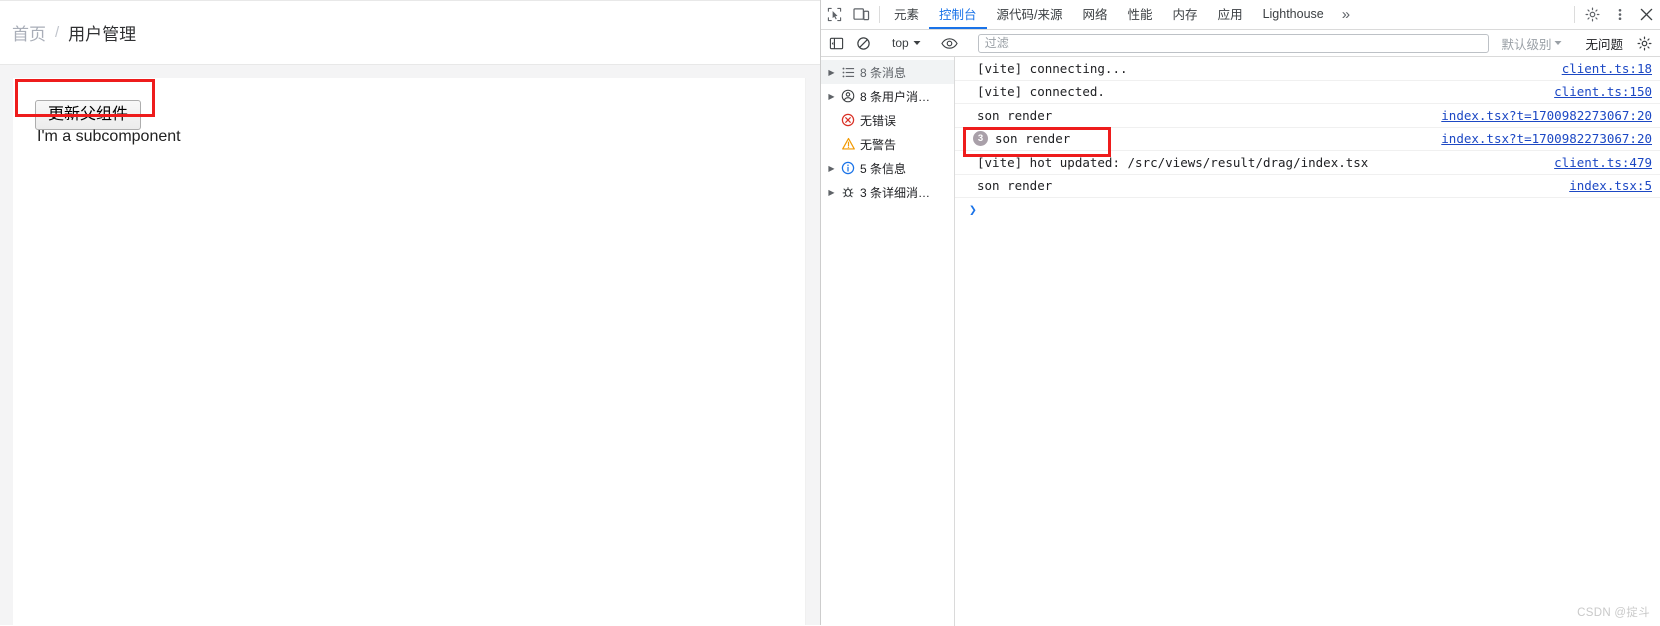 Image resolution: width=1660 pixels, height=626 pixels. I want to click on close-icon, so click(1646, 14).